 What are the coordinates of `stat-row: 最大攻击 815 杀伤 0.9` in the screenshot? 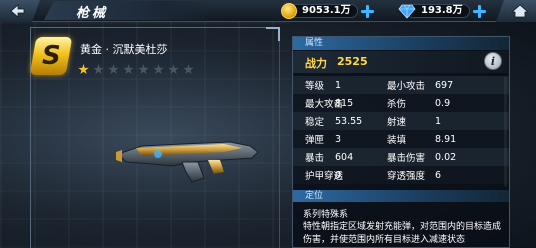 It's located at (401, 103).